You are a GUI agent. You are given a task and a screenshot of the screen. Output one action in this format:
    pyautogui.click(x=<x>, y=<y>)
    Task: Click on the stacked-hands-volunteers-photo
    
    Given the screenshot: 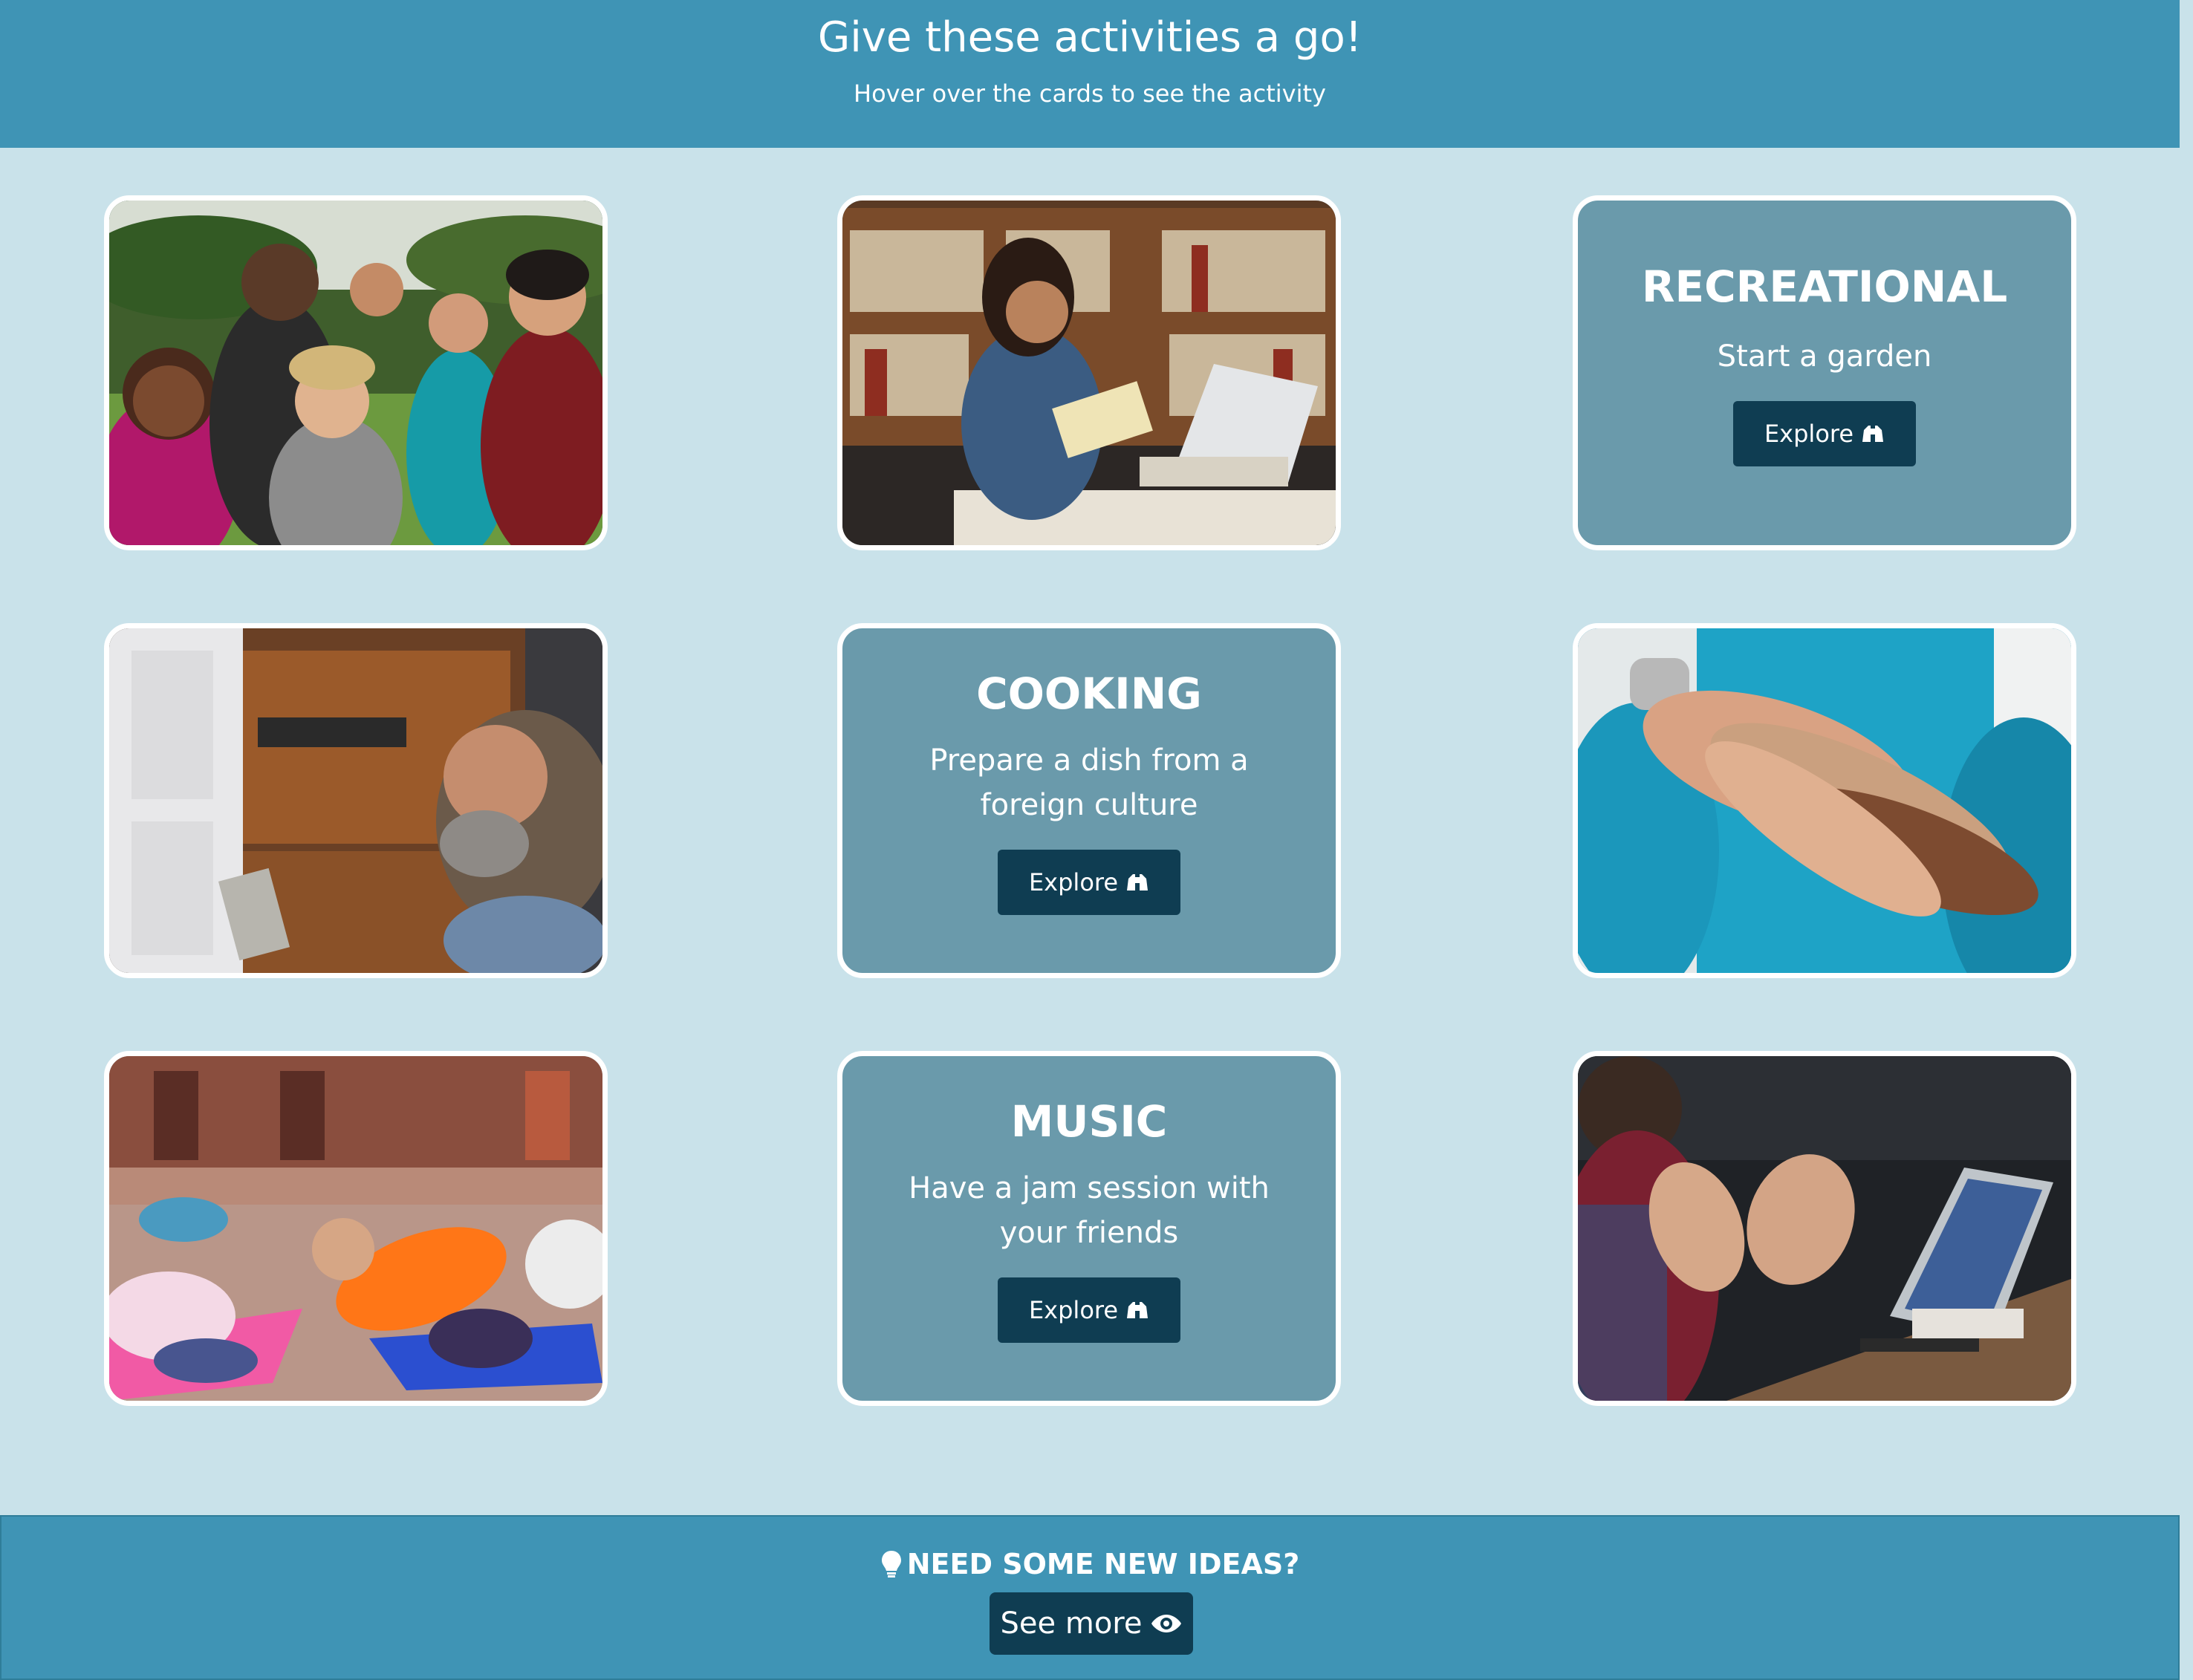 What is the action you would take?
    pyautogui.click(x=1824, y=801)
    